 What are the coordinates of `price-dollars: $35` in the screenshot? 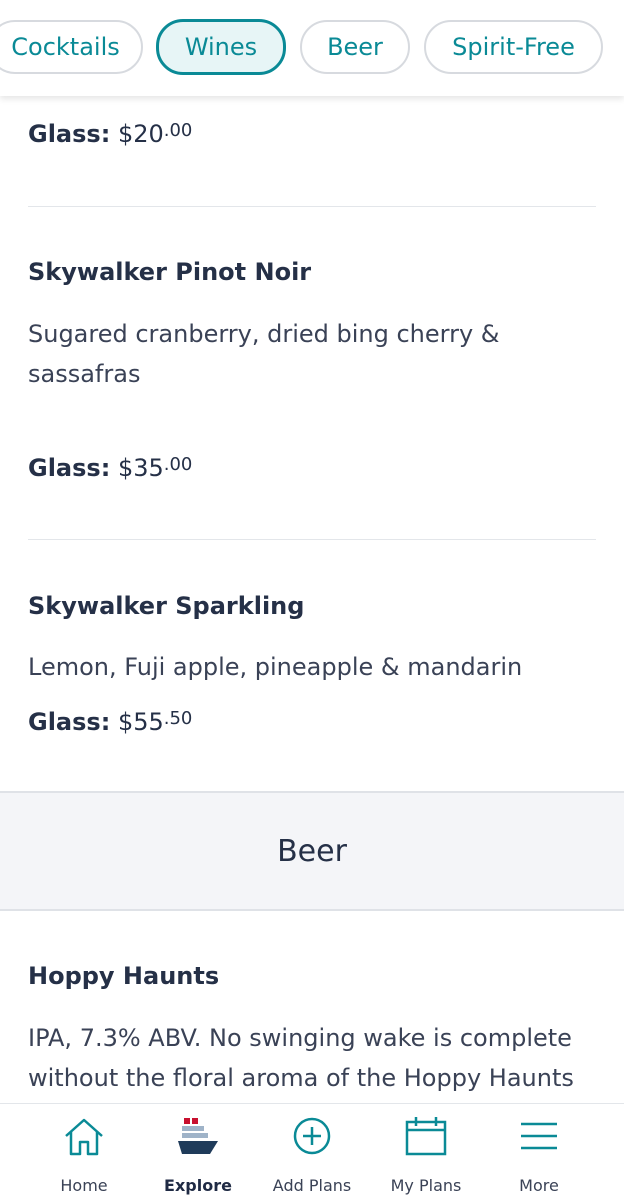 It's located at (140, 468).